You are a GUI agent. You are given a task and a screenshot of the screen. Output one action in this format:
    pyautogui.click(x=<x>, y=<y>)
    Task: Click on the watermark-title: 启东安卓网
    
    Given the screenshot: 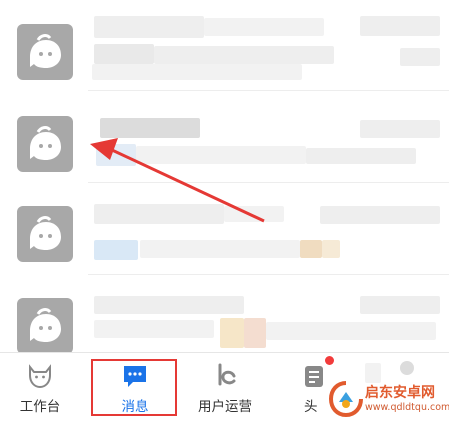 What is the action you would take?
    pyautogui.click(x=400, y=393)
    